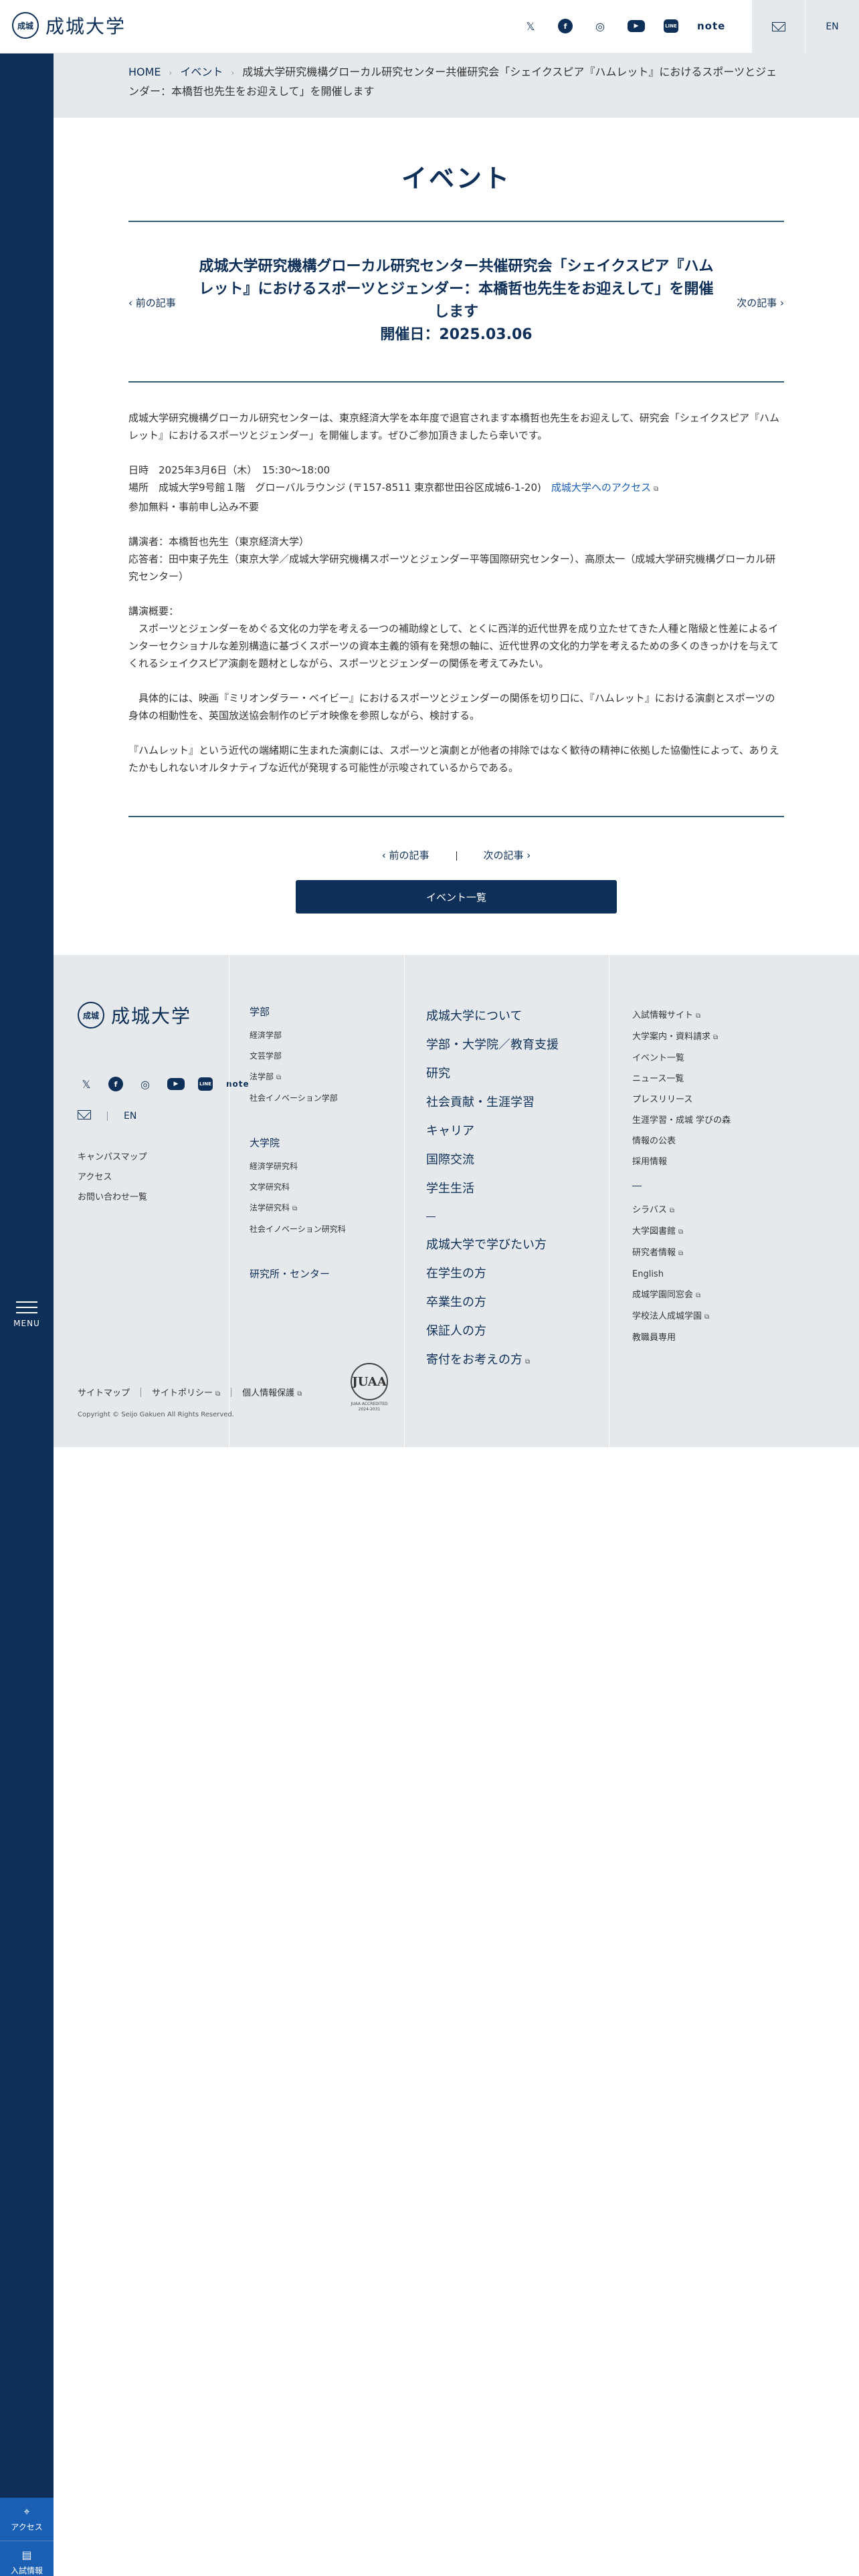 The height and width of the screenshot is (2576, 859). Describe the element at coordinates (493, 1361) in the screenshot. I see `donation-link: 寄付をお考えの方 ⧉` at that location.